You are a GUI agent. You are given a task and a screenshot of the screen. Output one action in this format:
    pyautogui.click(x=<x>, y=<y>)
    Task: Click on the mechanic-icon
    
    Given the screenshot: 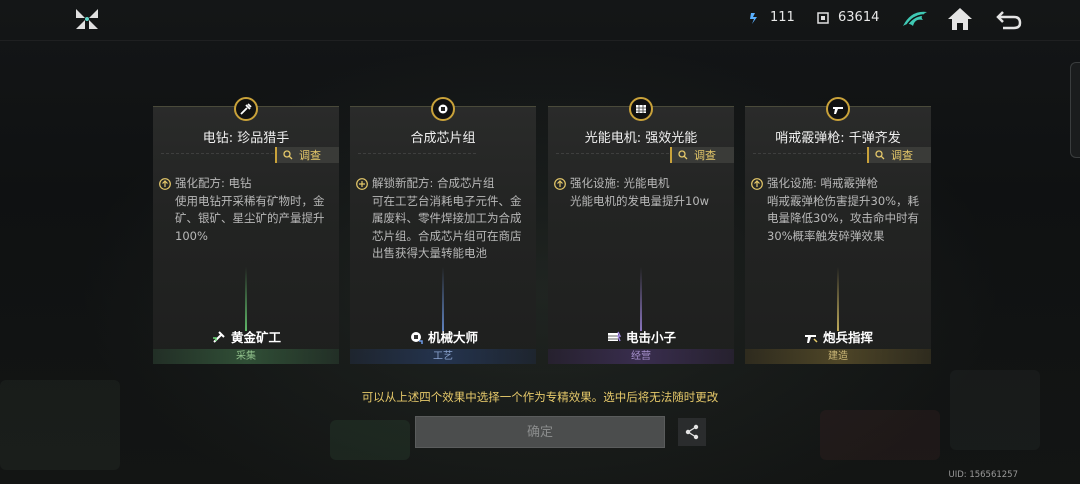 What is the action you would take?
    pyautogui.click(x=416, y=337)
    